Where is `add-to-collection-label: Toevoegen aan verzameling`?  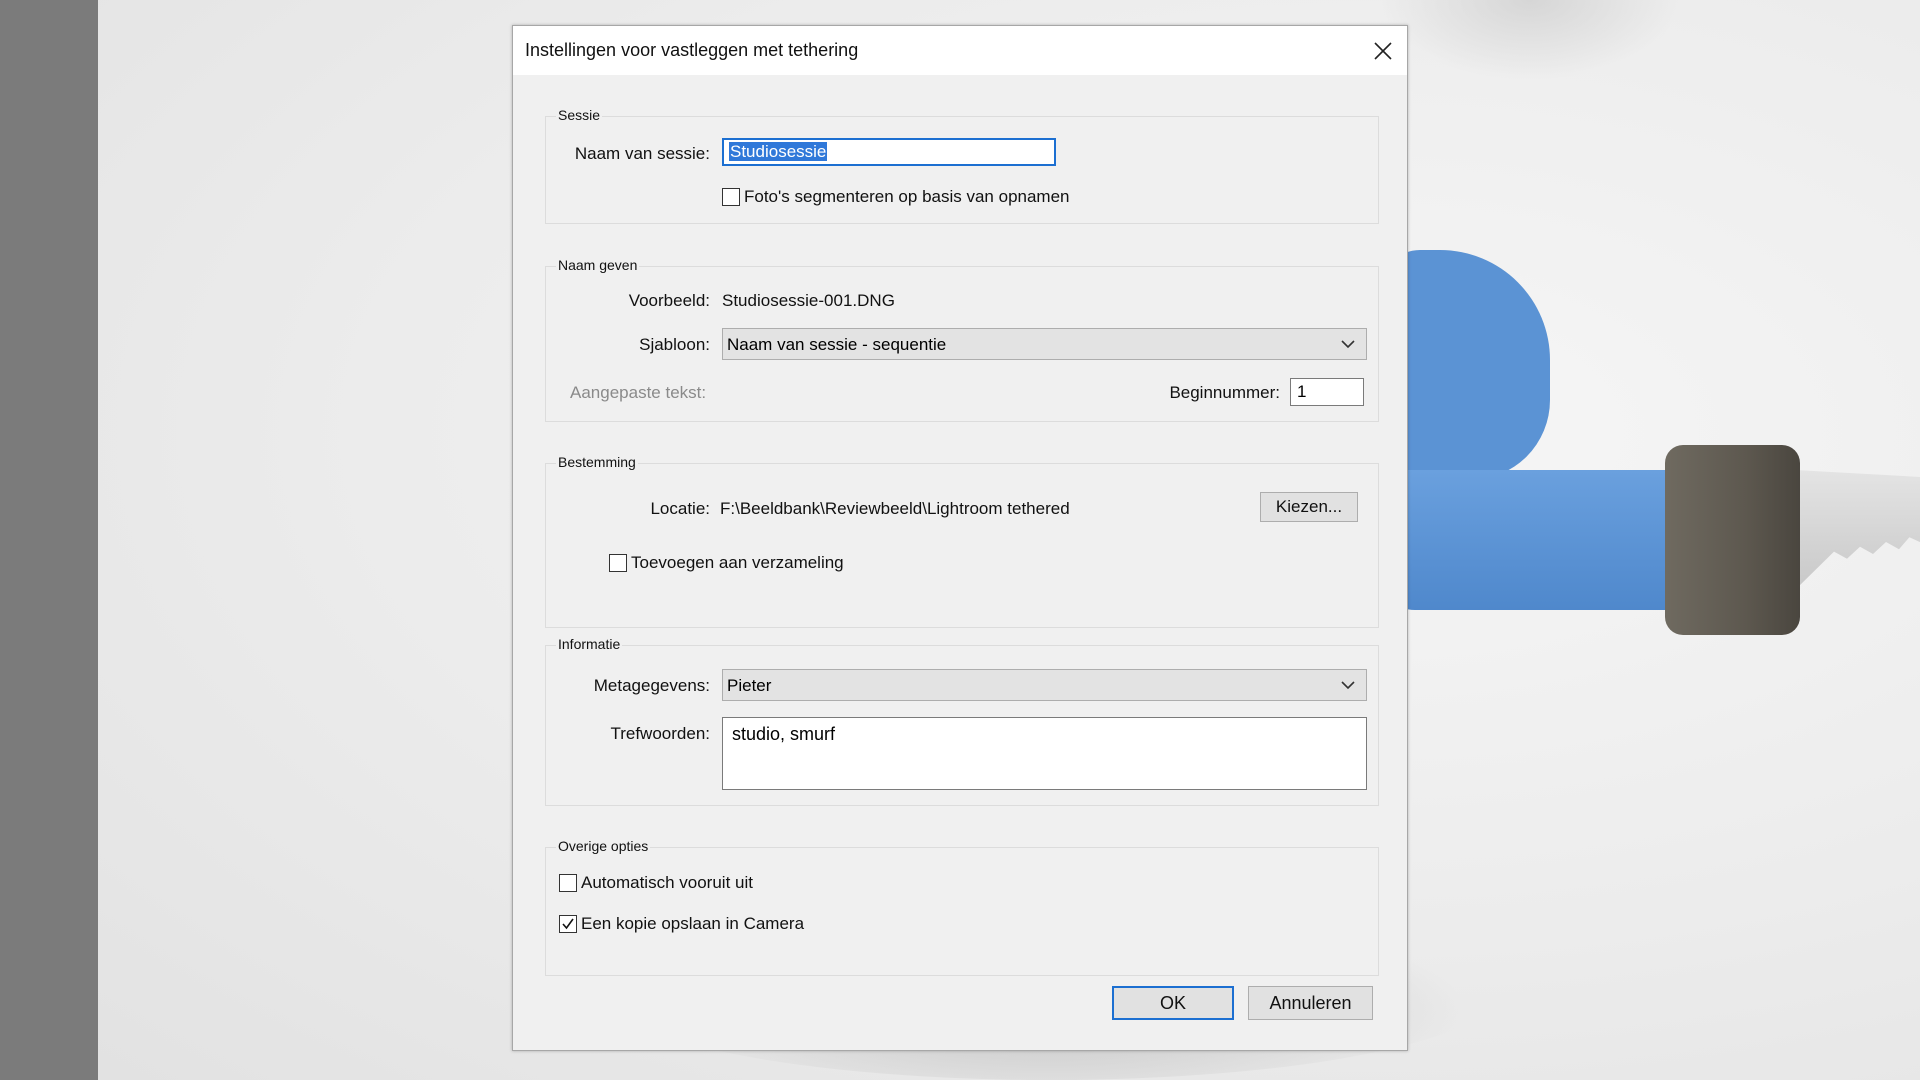 add-to-collection-label: Toevoegen aan verzameling is located at coordinates (737, 562).